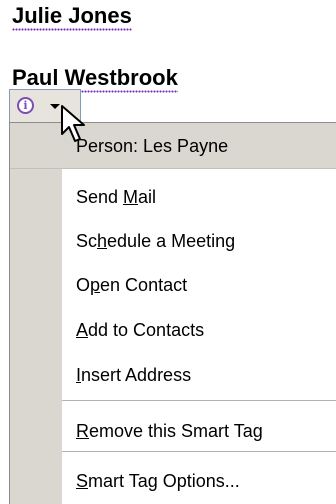 This screenshot has height=504, width=336. I want to click on info-icon: i, so click(25, 105).